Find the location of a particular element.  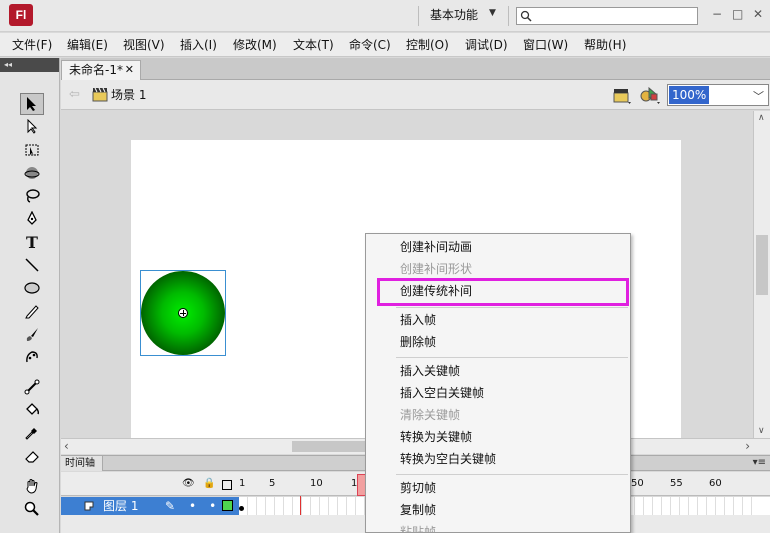

outline-icon is located at coordinates (227, 485).